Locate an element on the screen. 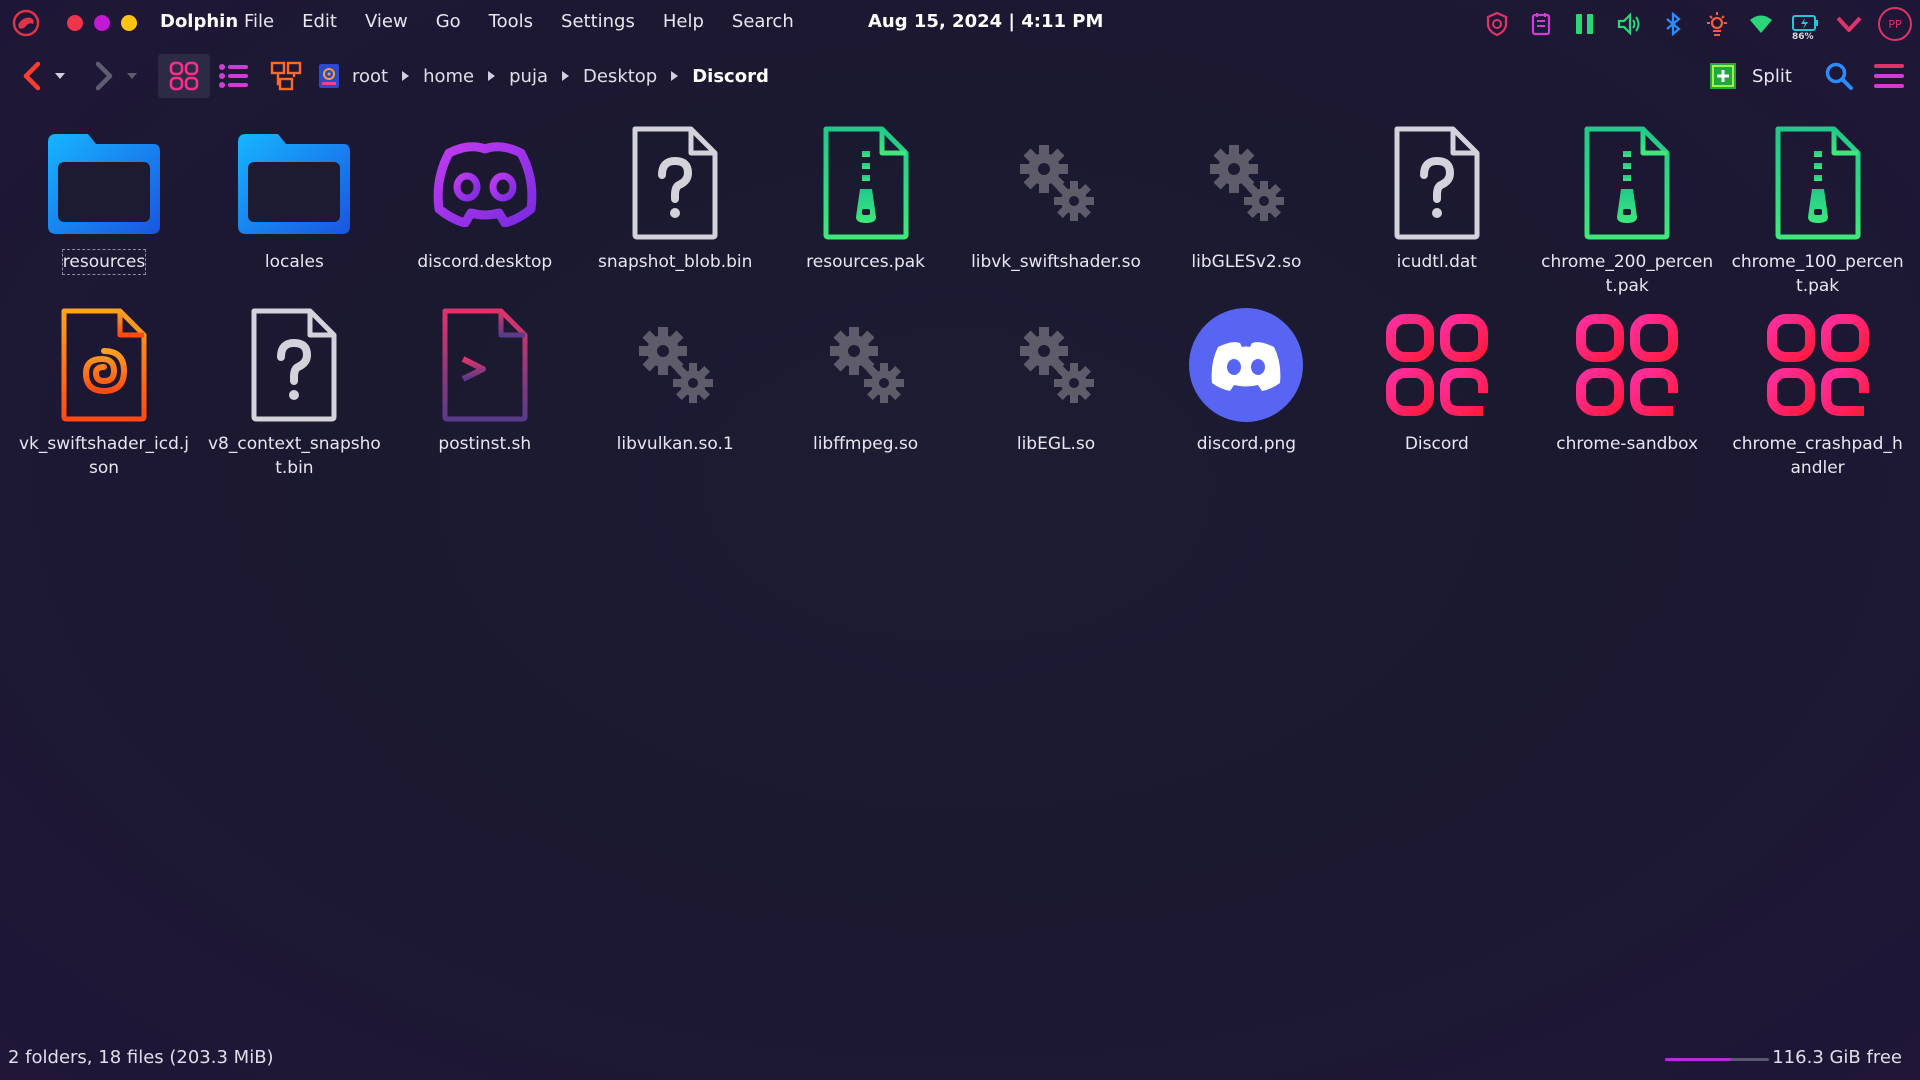 This screenshot has width=1920, height=1080. toolbar: root home puja Desktop Discord Split is located at coordinates (960, 76).